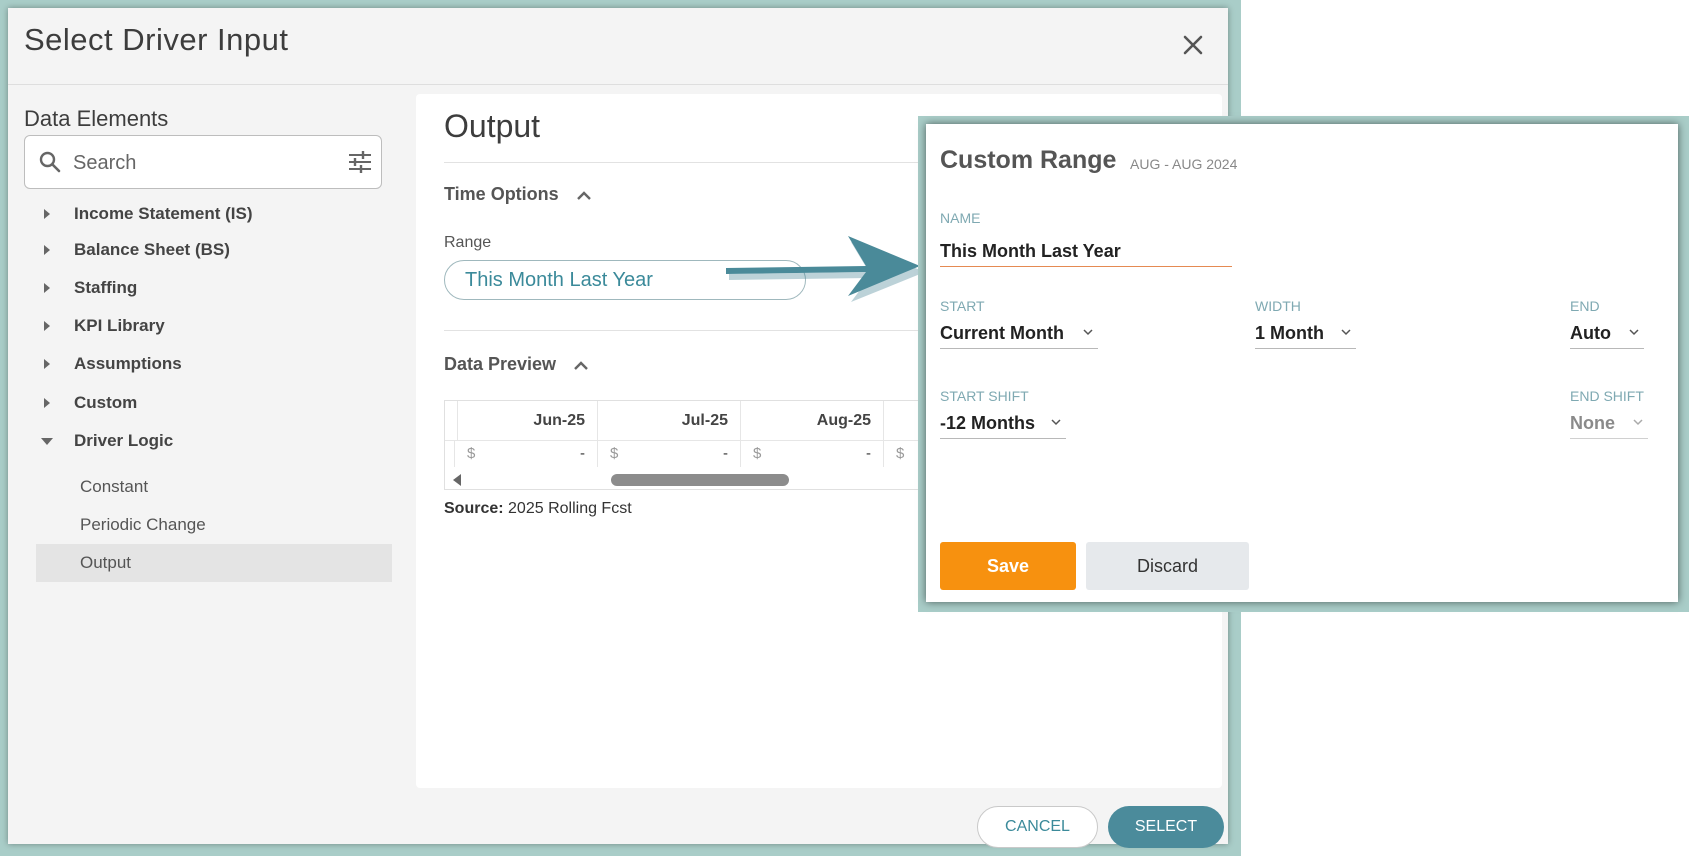  What do you see at coordinates (1184, 164) in the screenshot?
I see `custom-range-subtitle: AUG - AUG 2024` at bounding box center [1184, 164].